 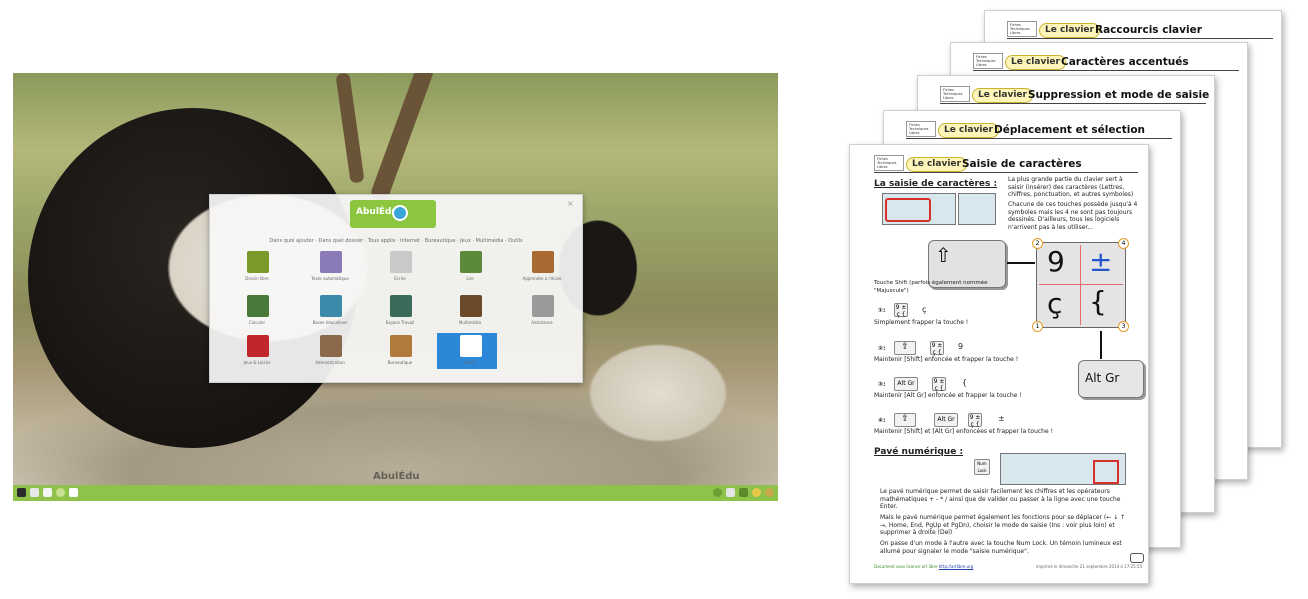 I want to click on app-icon: Jeux & Loisirs, so click(x=257, y=355).